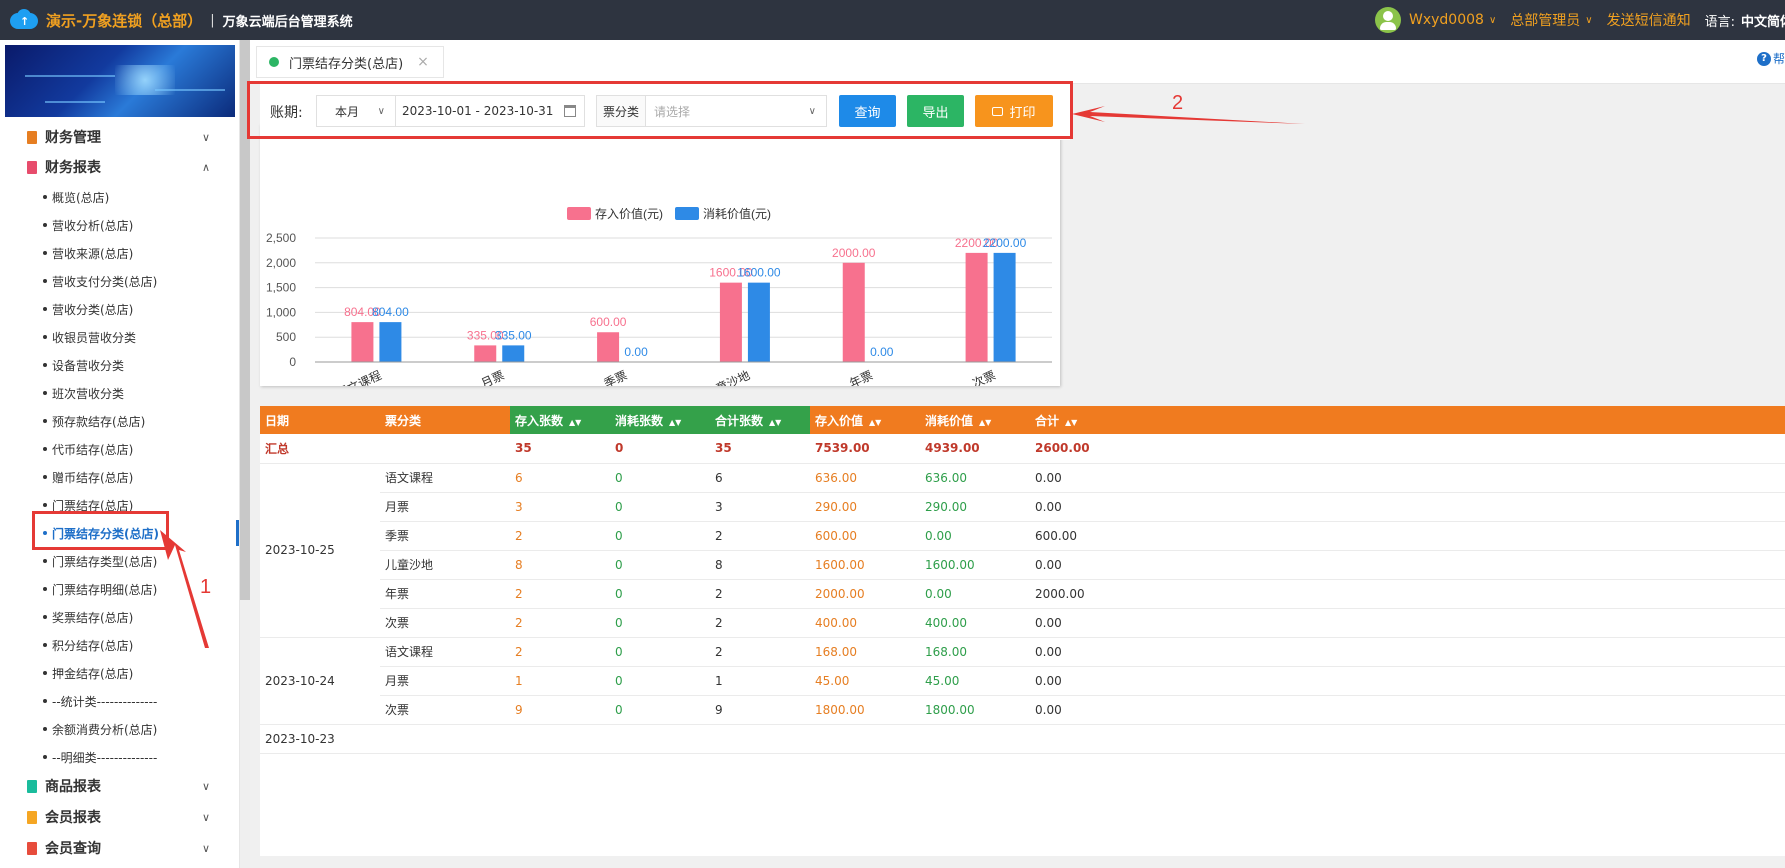 The image size is (1785, 868). What do you see at coordinates (206, 587) in the screenshot?
I see `annotation-number-1: 1` at bounding box center [206, 587].